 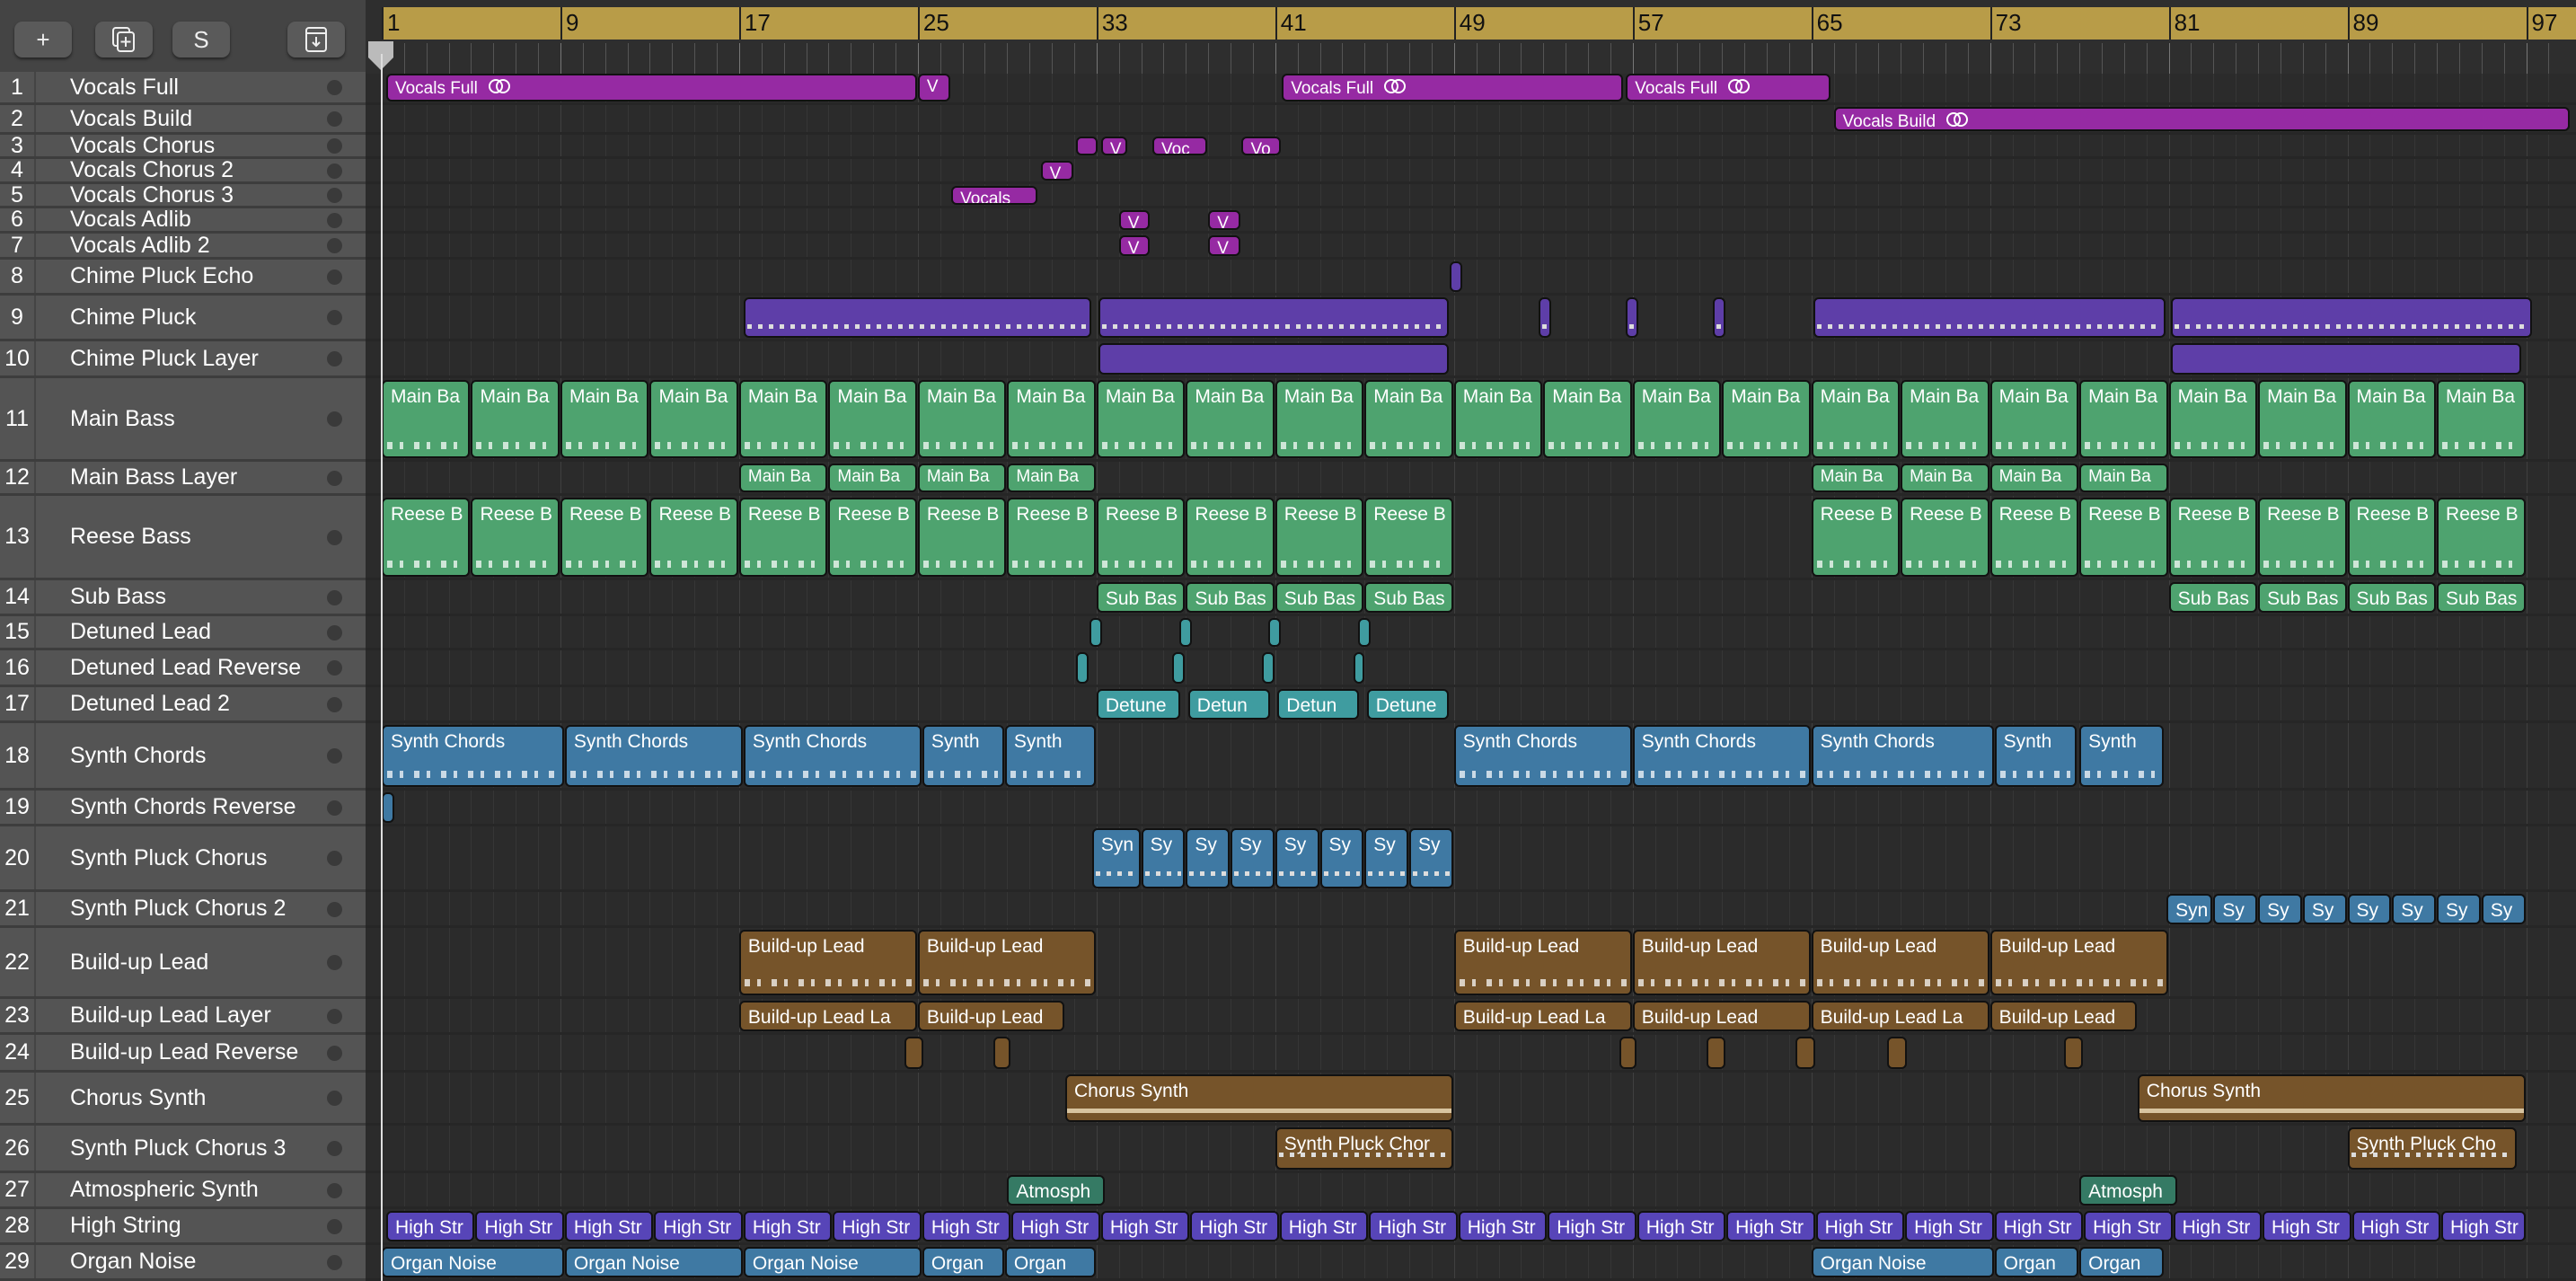 I want to click on region: Detune, so click(x=1138, y=704).